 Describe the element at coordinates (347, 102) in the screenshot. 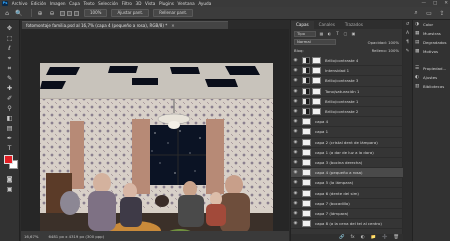

I see `layer-row: ◉ Brillo/contraste 1` at that location.